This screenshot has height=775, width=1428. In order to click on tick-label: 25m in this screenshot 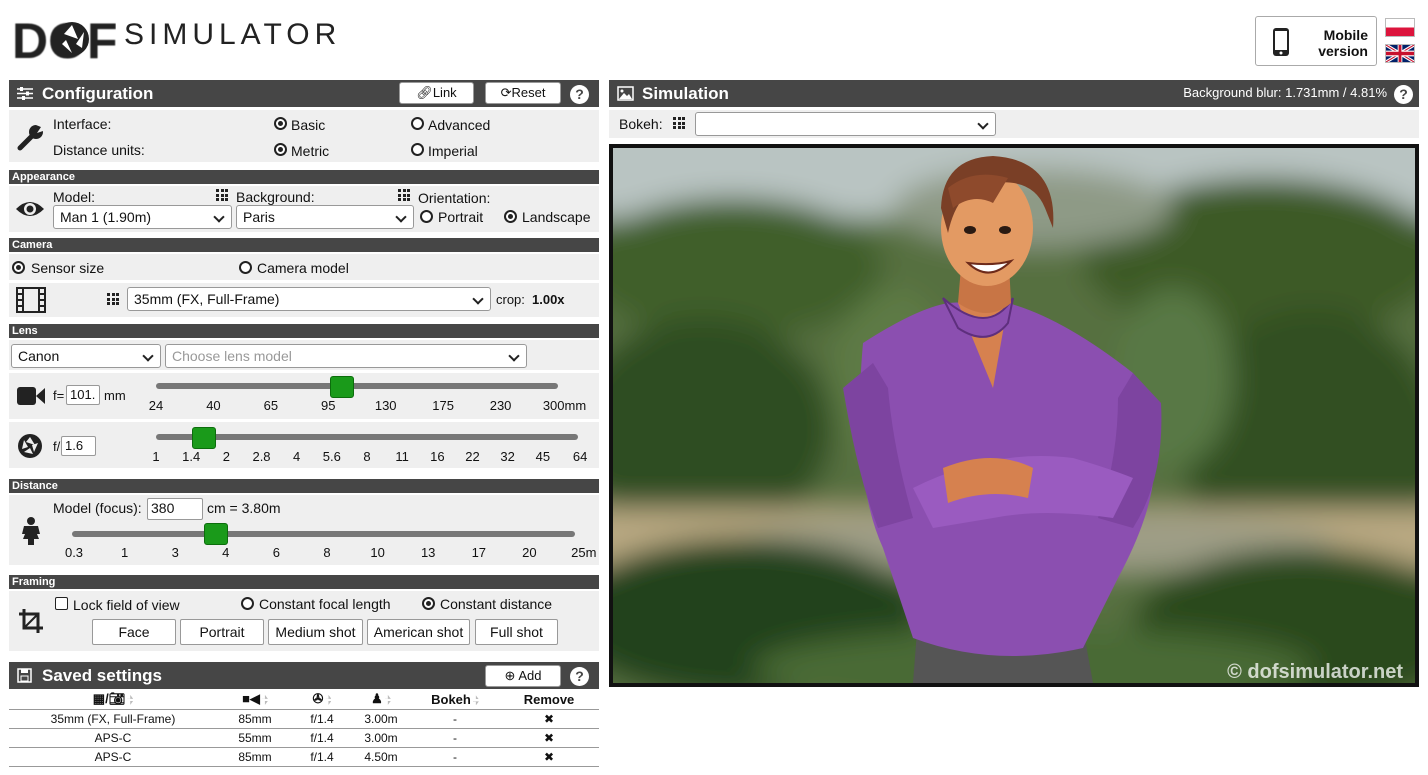, I will do `click(584, 552)`.